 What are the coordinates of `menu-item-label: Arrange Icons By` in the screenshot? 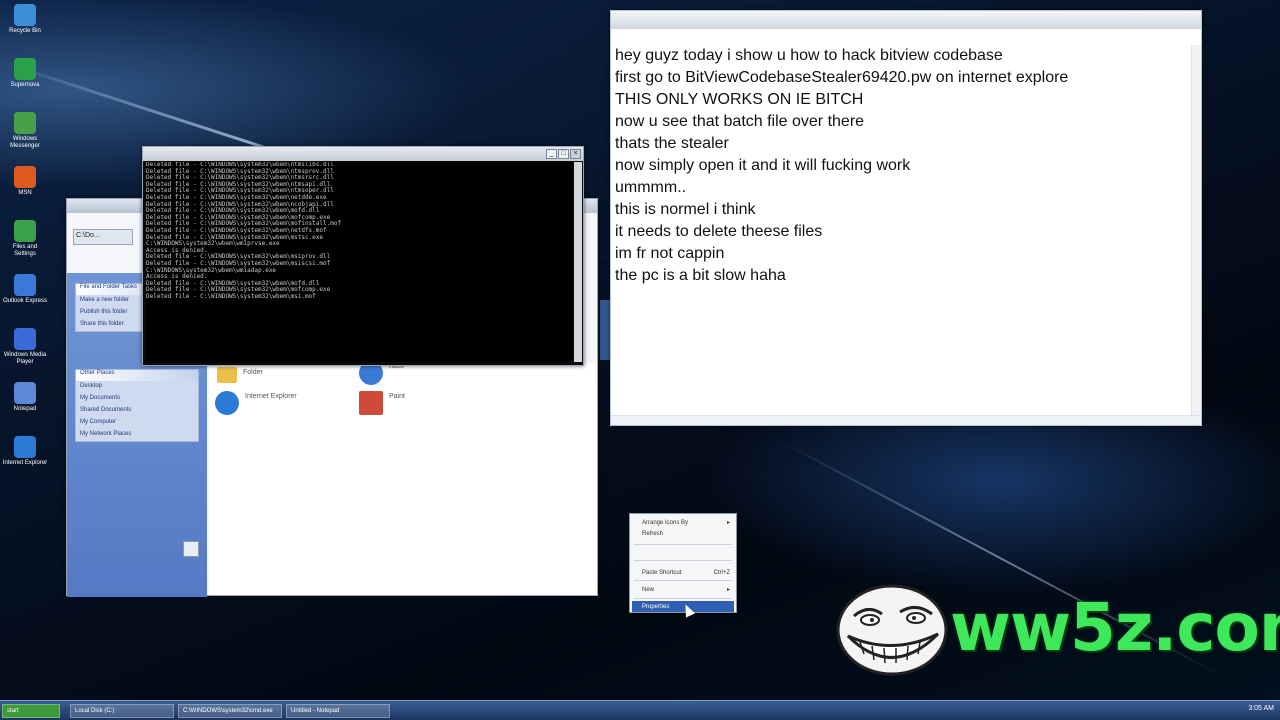 It's located at (665, 522).